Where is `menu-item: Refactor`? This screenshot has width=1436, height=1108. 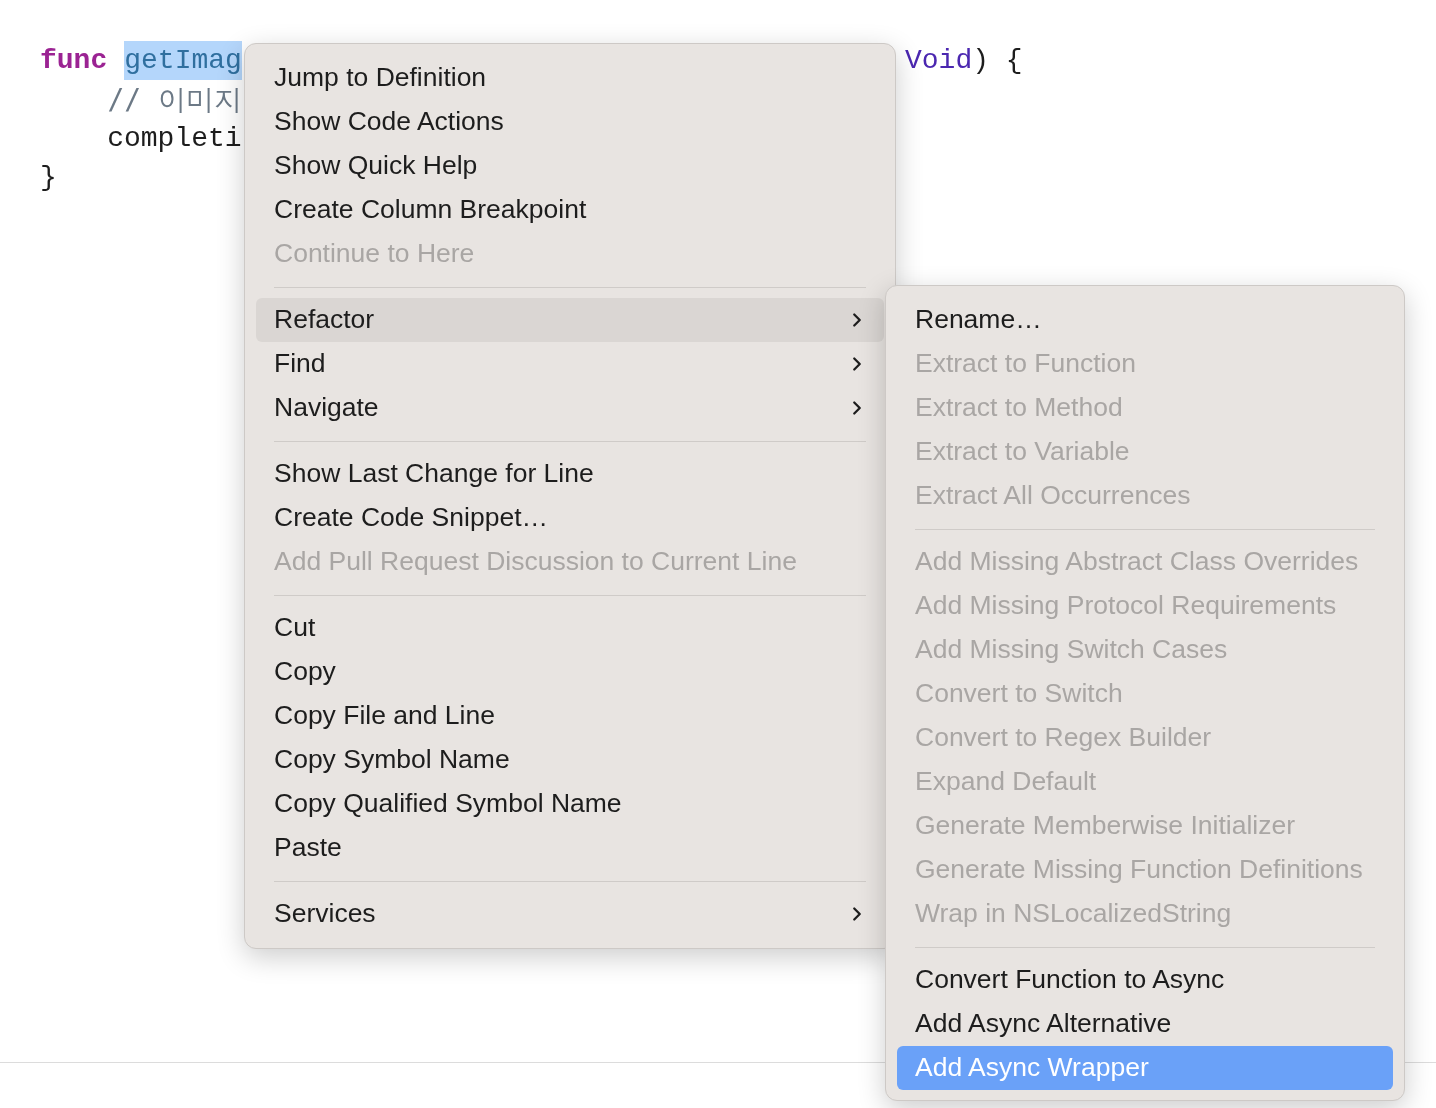 menu-item: Refactor is located at coordinates (570, 320).